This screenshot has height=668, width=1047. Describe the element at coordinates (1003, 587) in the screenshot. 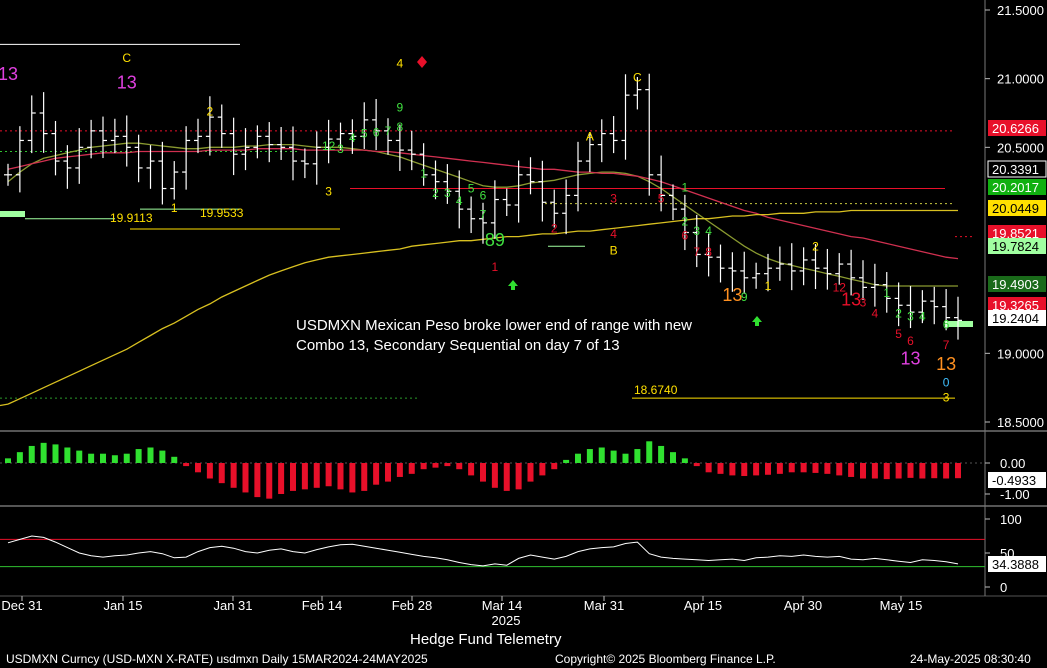

I see `rsi-tick-label: 0` at that location.